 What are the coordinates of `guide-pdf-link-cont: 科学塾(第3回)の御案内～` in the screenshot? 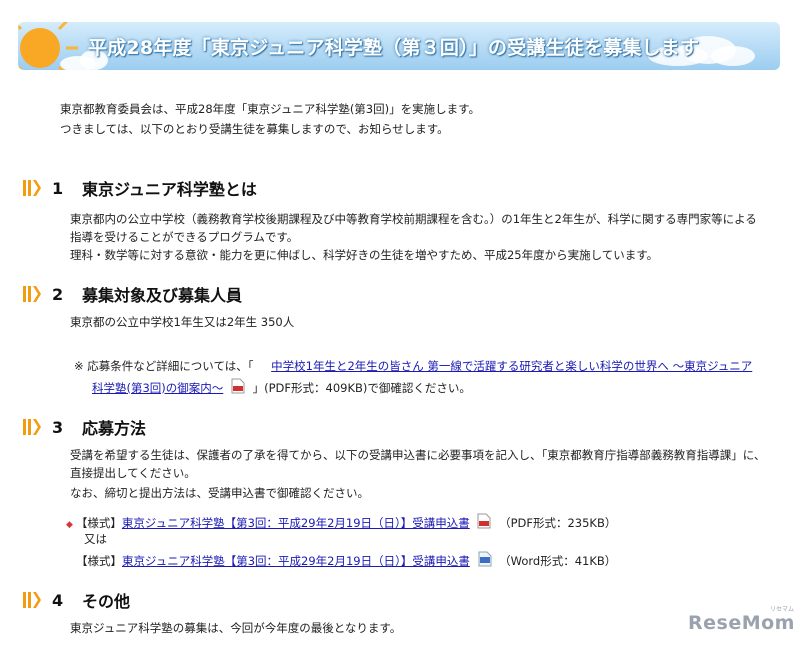 It's located at (157, 388).